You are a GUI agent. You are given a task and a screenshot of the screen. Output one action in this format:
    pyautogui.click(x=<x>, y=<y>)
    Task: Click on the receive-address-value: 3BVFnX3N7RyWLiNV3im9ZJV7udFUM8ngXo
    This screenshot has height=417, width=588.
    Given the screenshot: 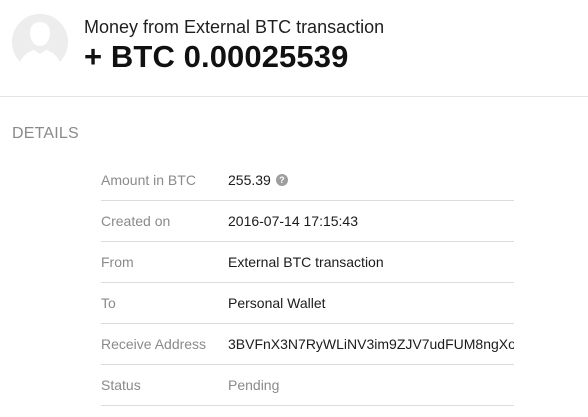 What is the action you would take?
    pyautogui.click(x=371, y=344)
    